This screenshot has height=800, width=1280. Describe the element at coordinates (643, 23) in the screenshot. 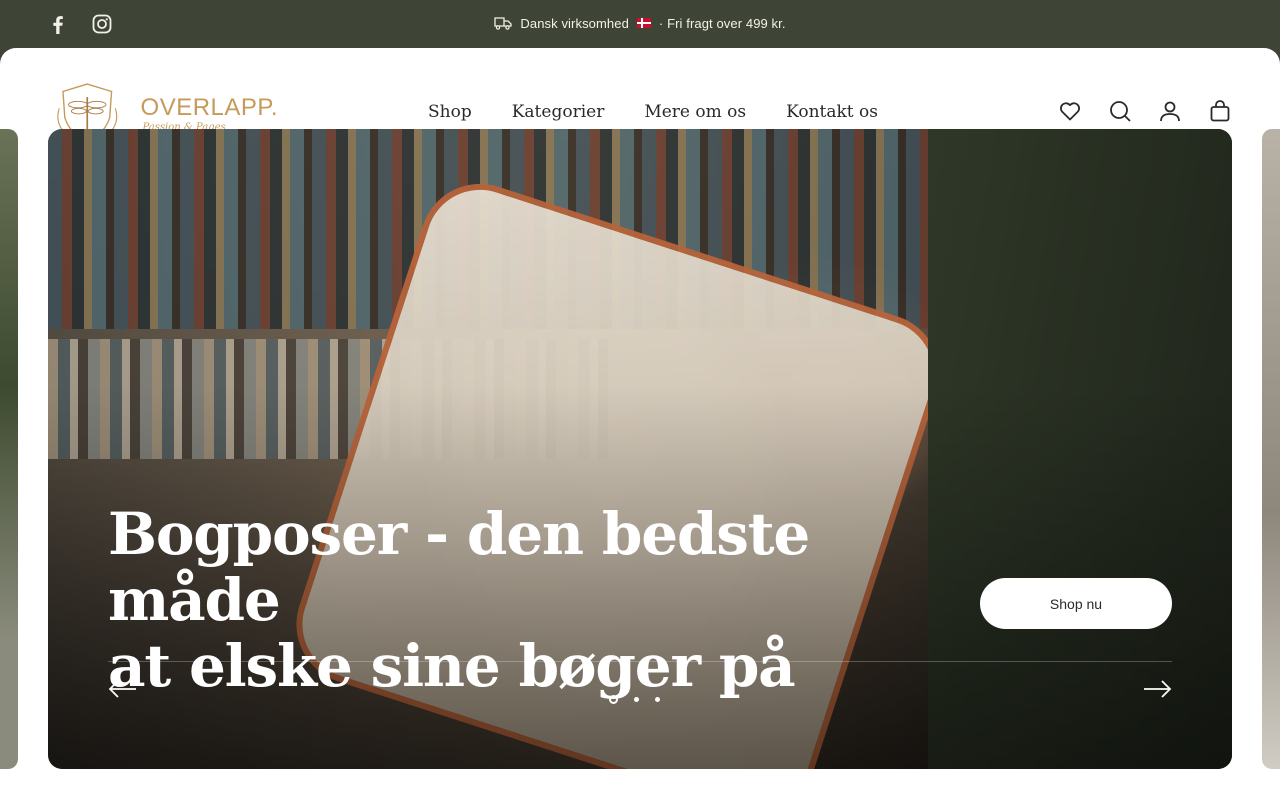

I see `danish-flag-icon` at that location.